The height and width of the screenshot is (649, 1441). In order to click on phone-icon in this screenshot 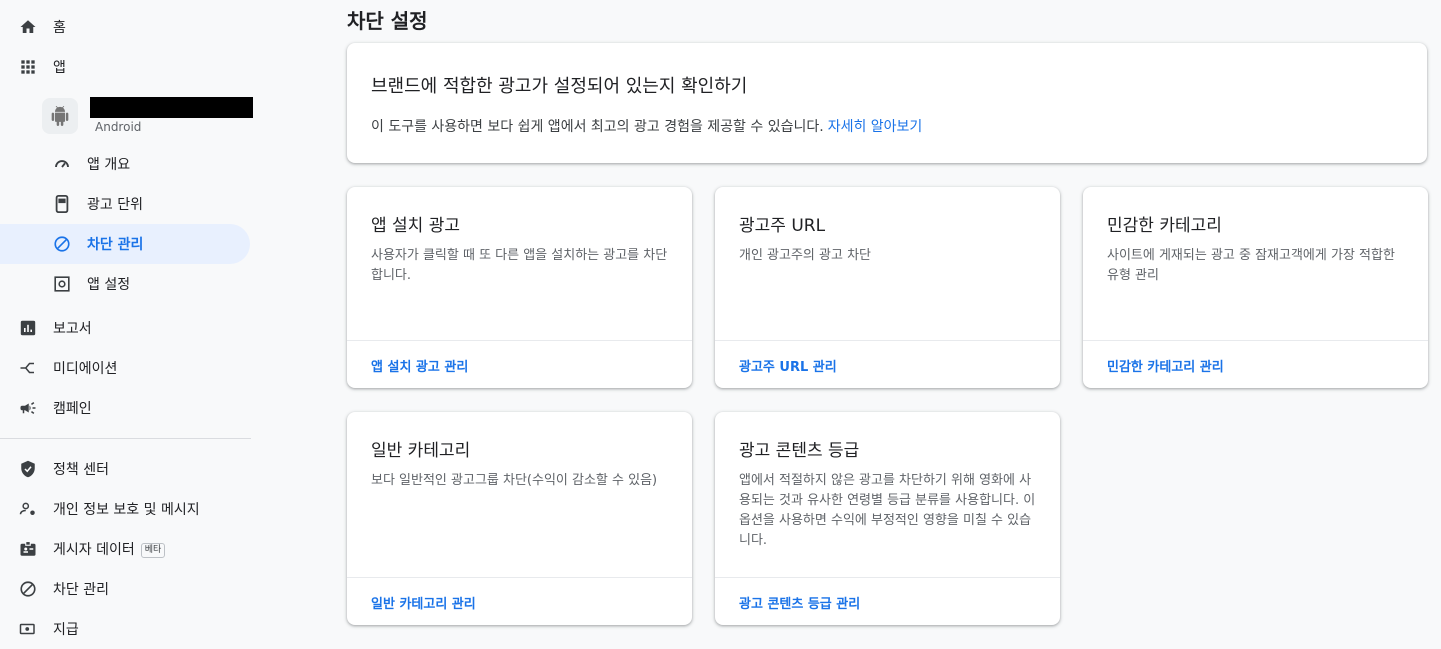, I will do `click(62, 204)`.